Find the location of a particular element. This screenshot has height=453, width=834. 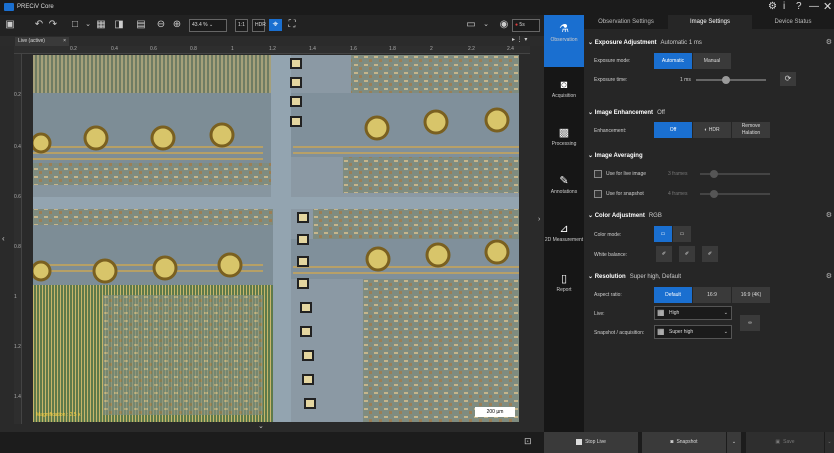

ruler-tick: 1.2 is located at coordinates (17, 347).